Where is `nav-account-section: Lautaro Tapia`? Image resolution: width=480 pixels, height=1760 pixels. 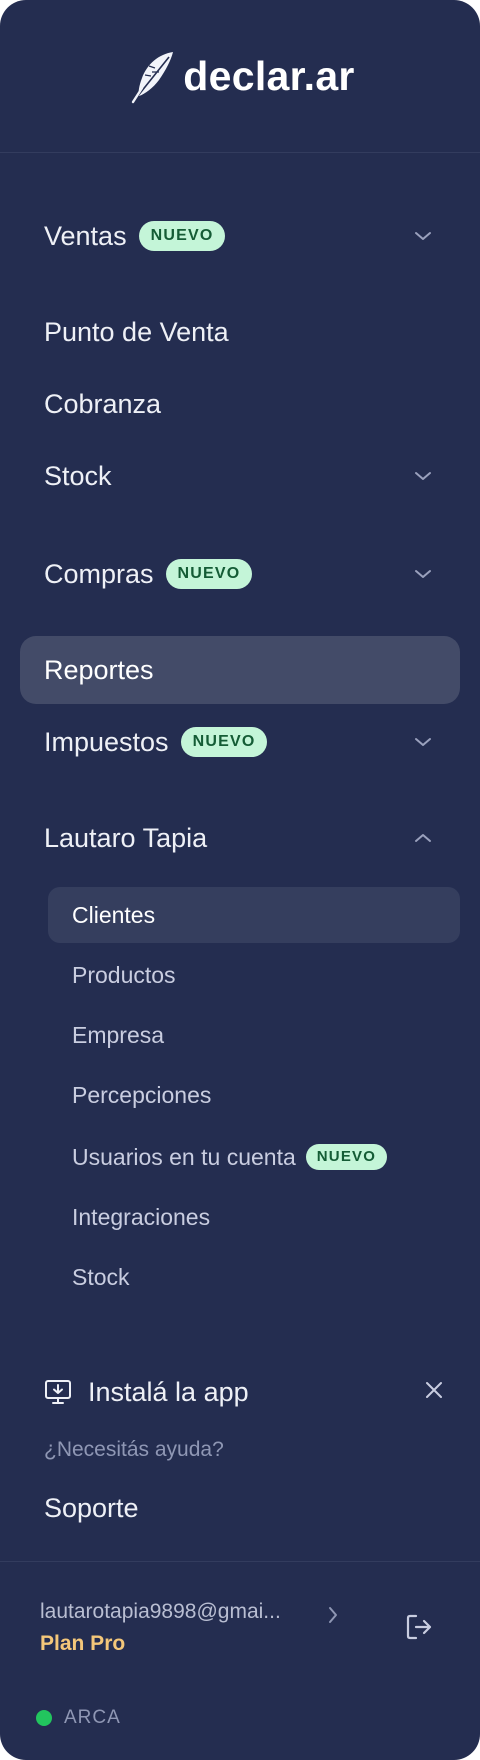 nav-account-section: Lautaro Tapia is located at coordinates (240, 838).